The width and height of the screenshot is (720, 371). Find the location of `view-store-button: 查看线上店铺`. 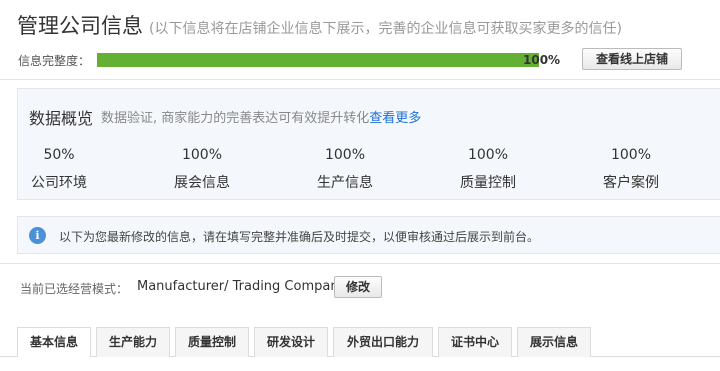

view-store-button: 查看线上店铺 is located at coordinates (632, 59).